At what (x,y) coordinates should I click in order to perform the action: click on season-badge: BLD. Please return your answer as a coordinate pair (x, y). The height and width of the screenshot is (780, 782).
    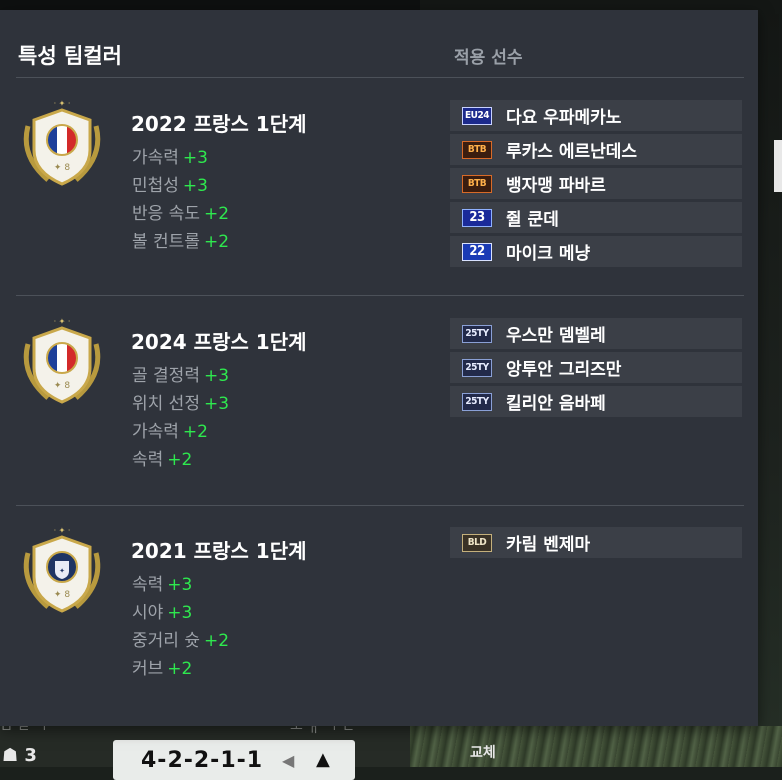
    Looking at the image, I should click on (477, 542).